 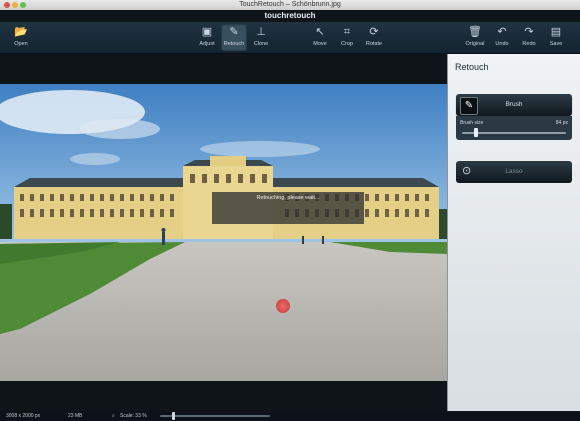 I want to click on brand-bar: touchretouch, so click(x=290, y=16).